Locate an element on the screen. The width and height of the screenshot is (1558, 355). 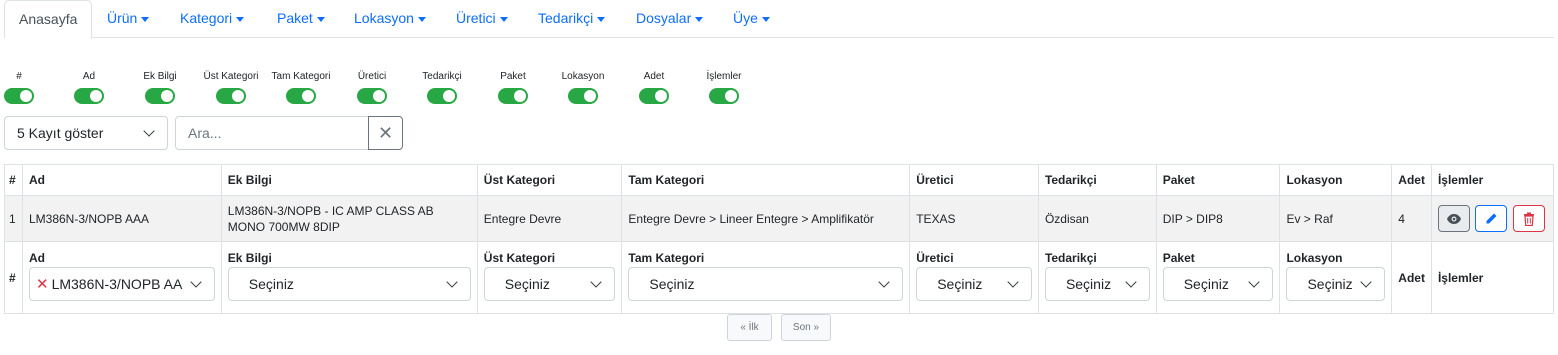
filter-label-ad: Ad is located at coordinates (36, 258).